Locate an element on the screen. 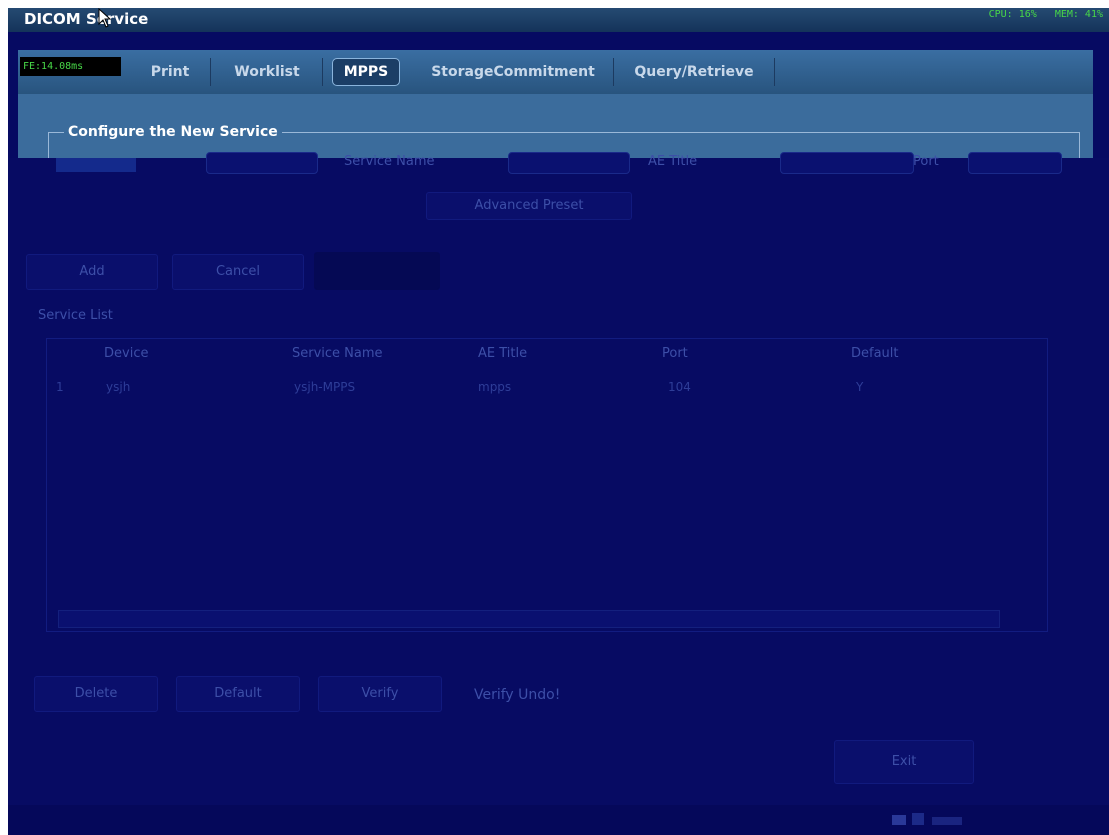  title-bar: DICOM Service CPU: 16% MEM: 41% is located at coordinates (558, 20).